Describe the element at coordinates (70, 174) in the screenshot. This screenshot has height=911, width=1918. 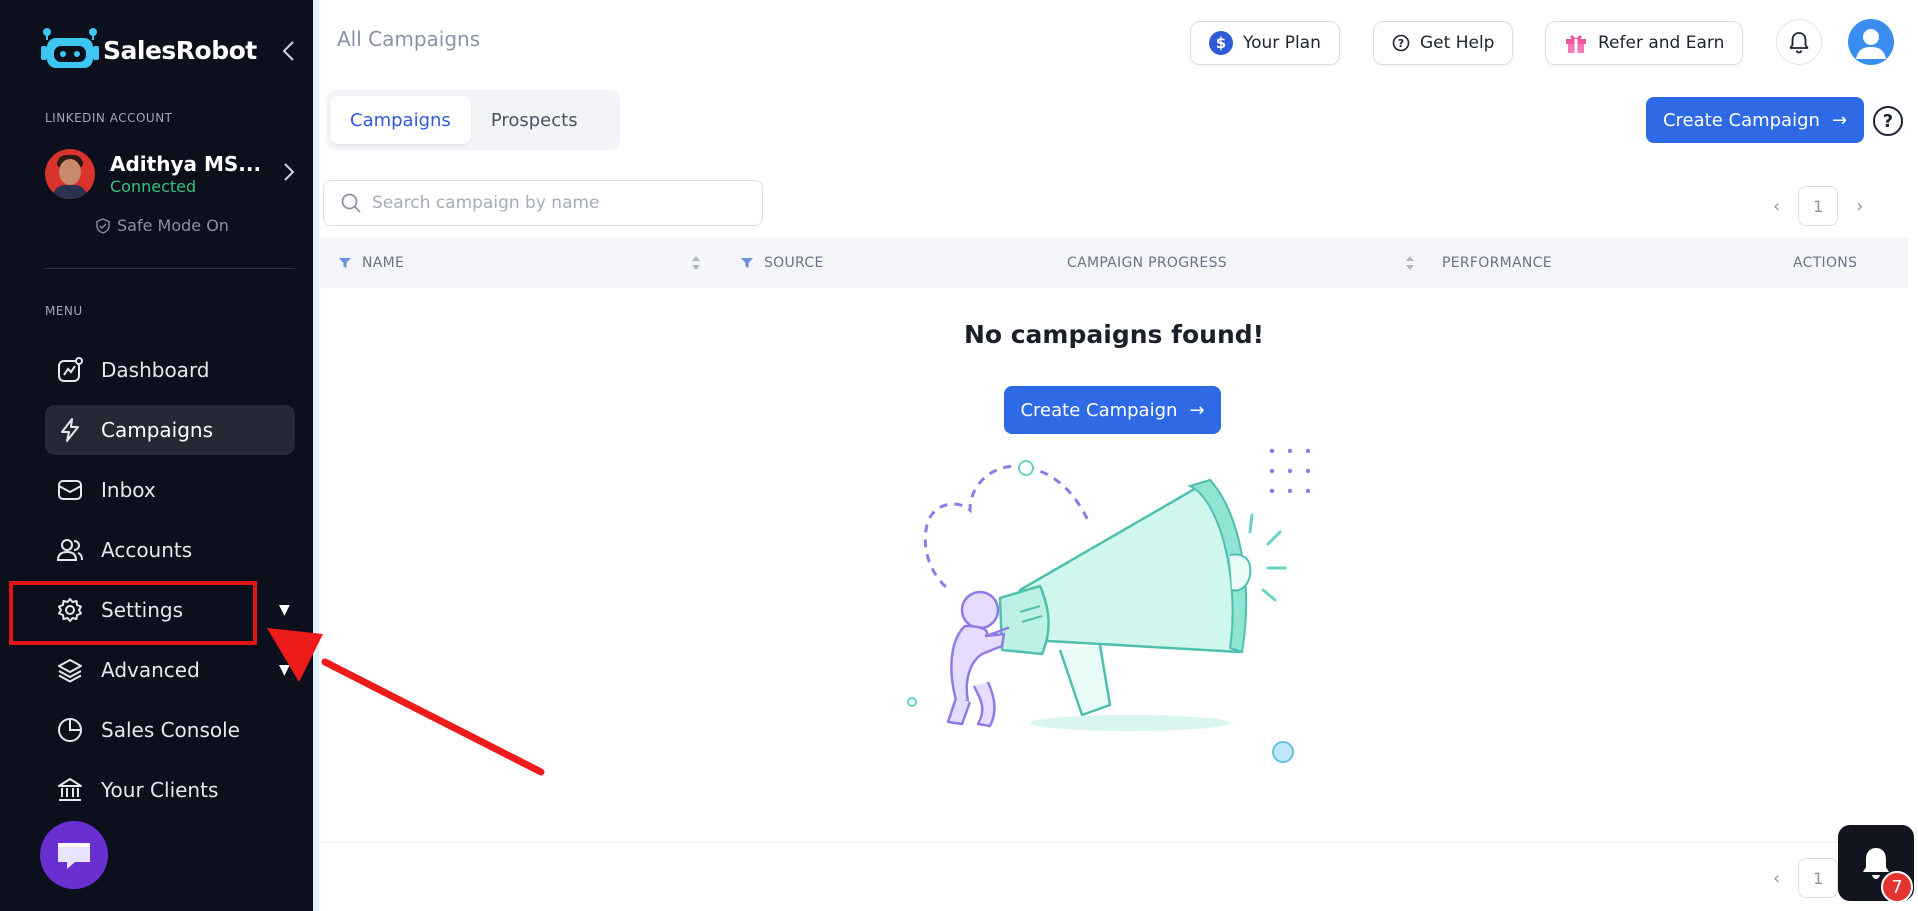
I see `avatar` at that location.